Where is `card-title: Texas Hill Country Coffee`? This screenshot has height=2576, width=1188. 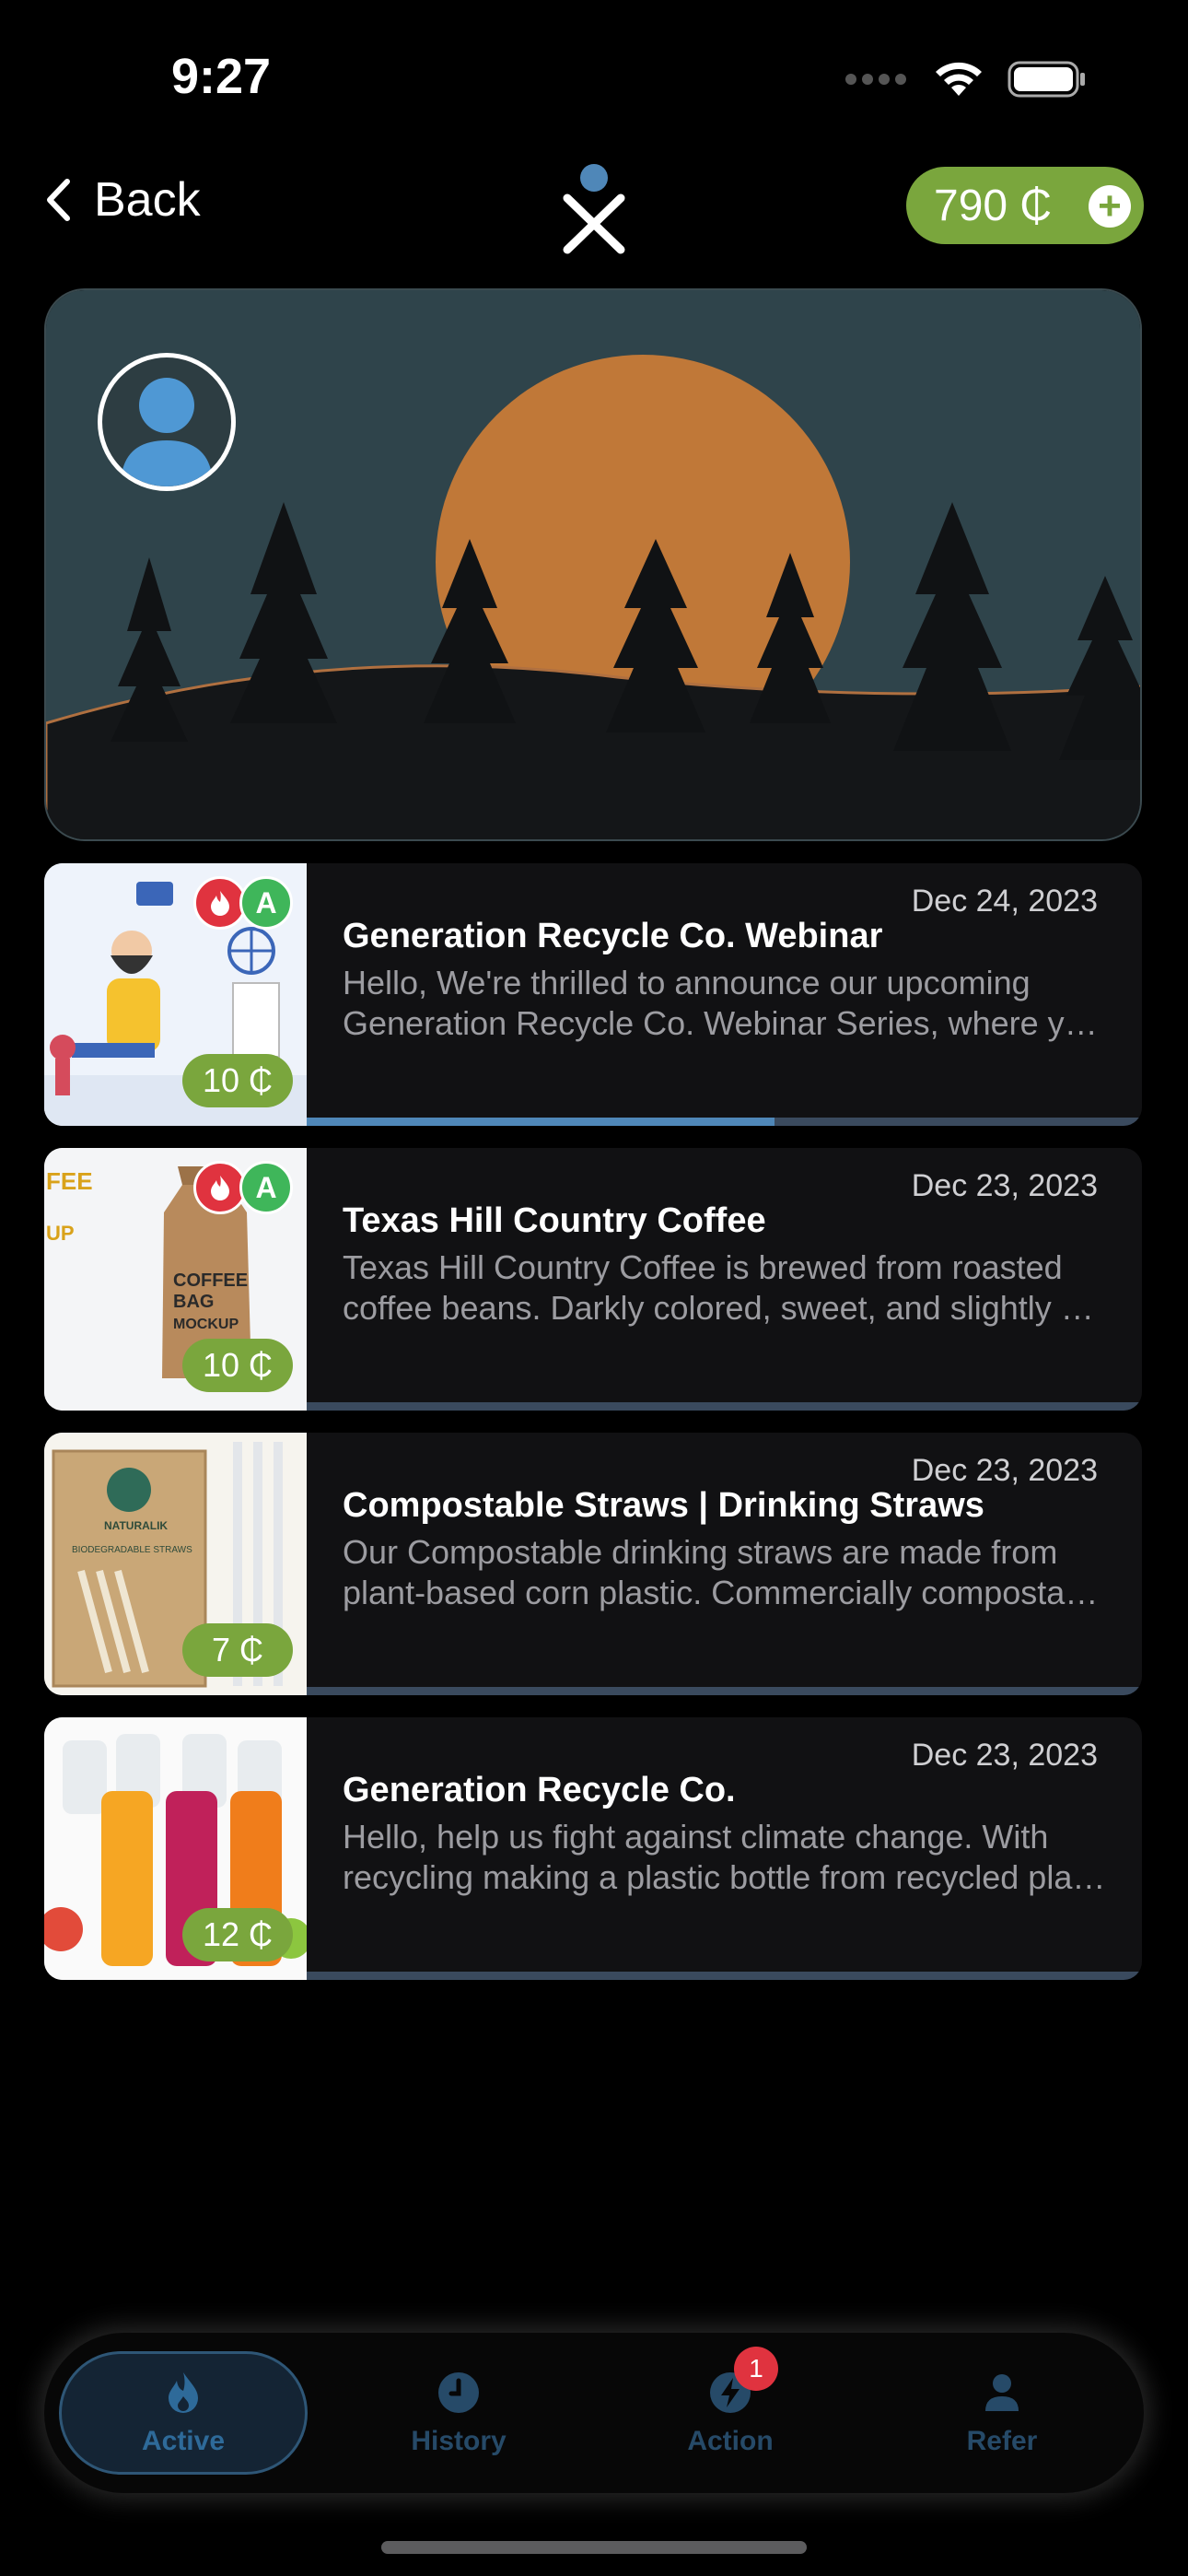 card-title: Texas Hill Country Coffee is located at coordinates (555, 1220).